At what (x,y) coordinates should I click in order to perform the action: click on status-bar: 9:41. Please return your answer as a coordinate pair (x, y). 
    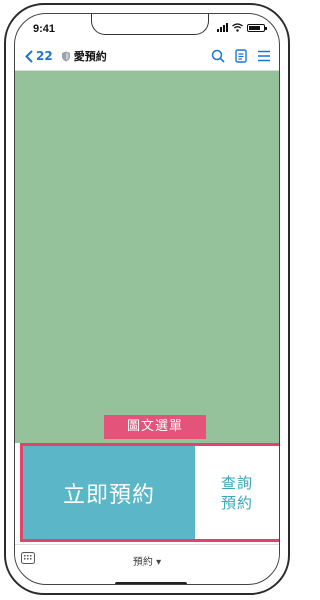
    Looking at the image, I should click on (147, 27).